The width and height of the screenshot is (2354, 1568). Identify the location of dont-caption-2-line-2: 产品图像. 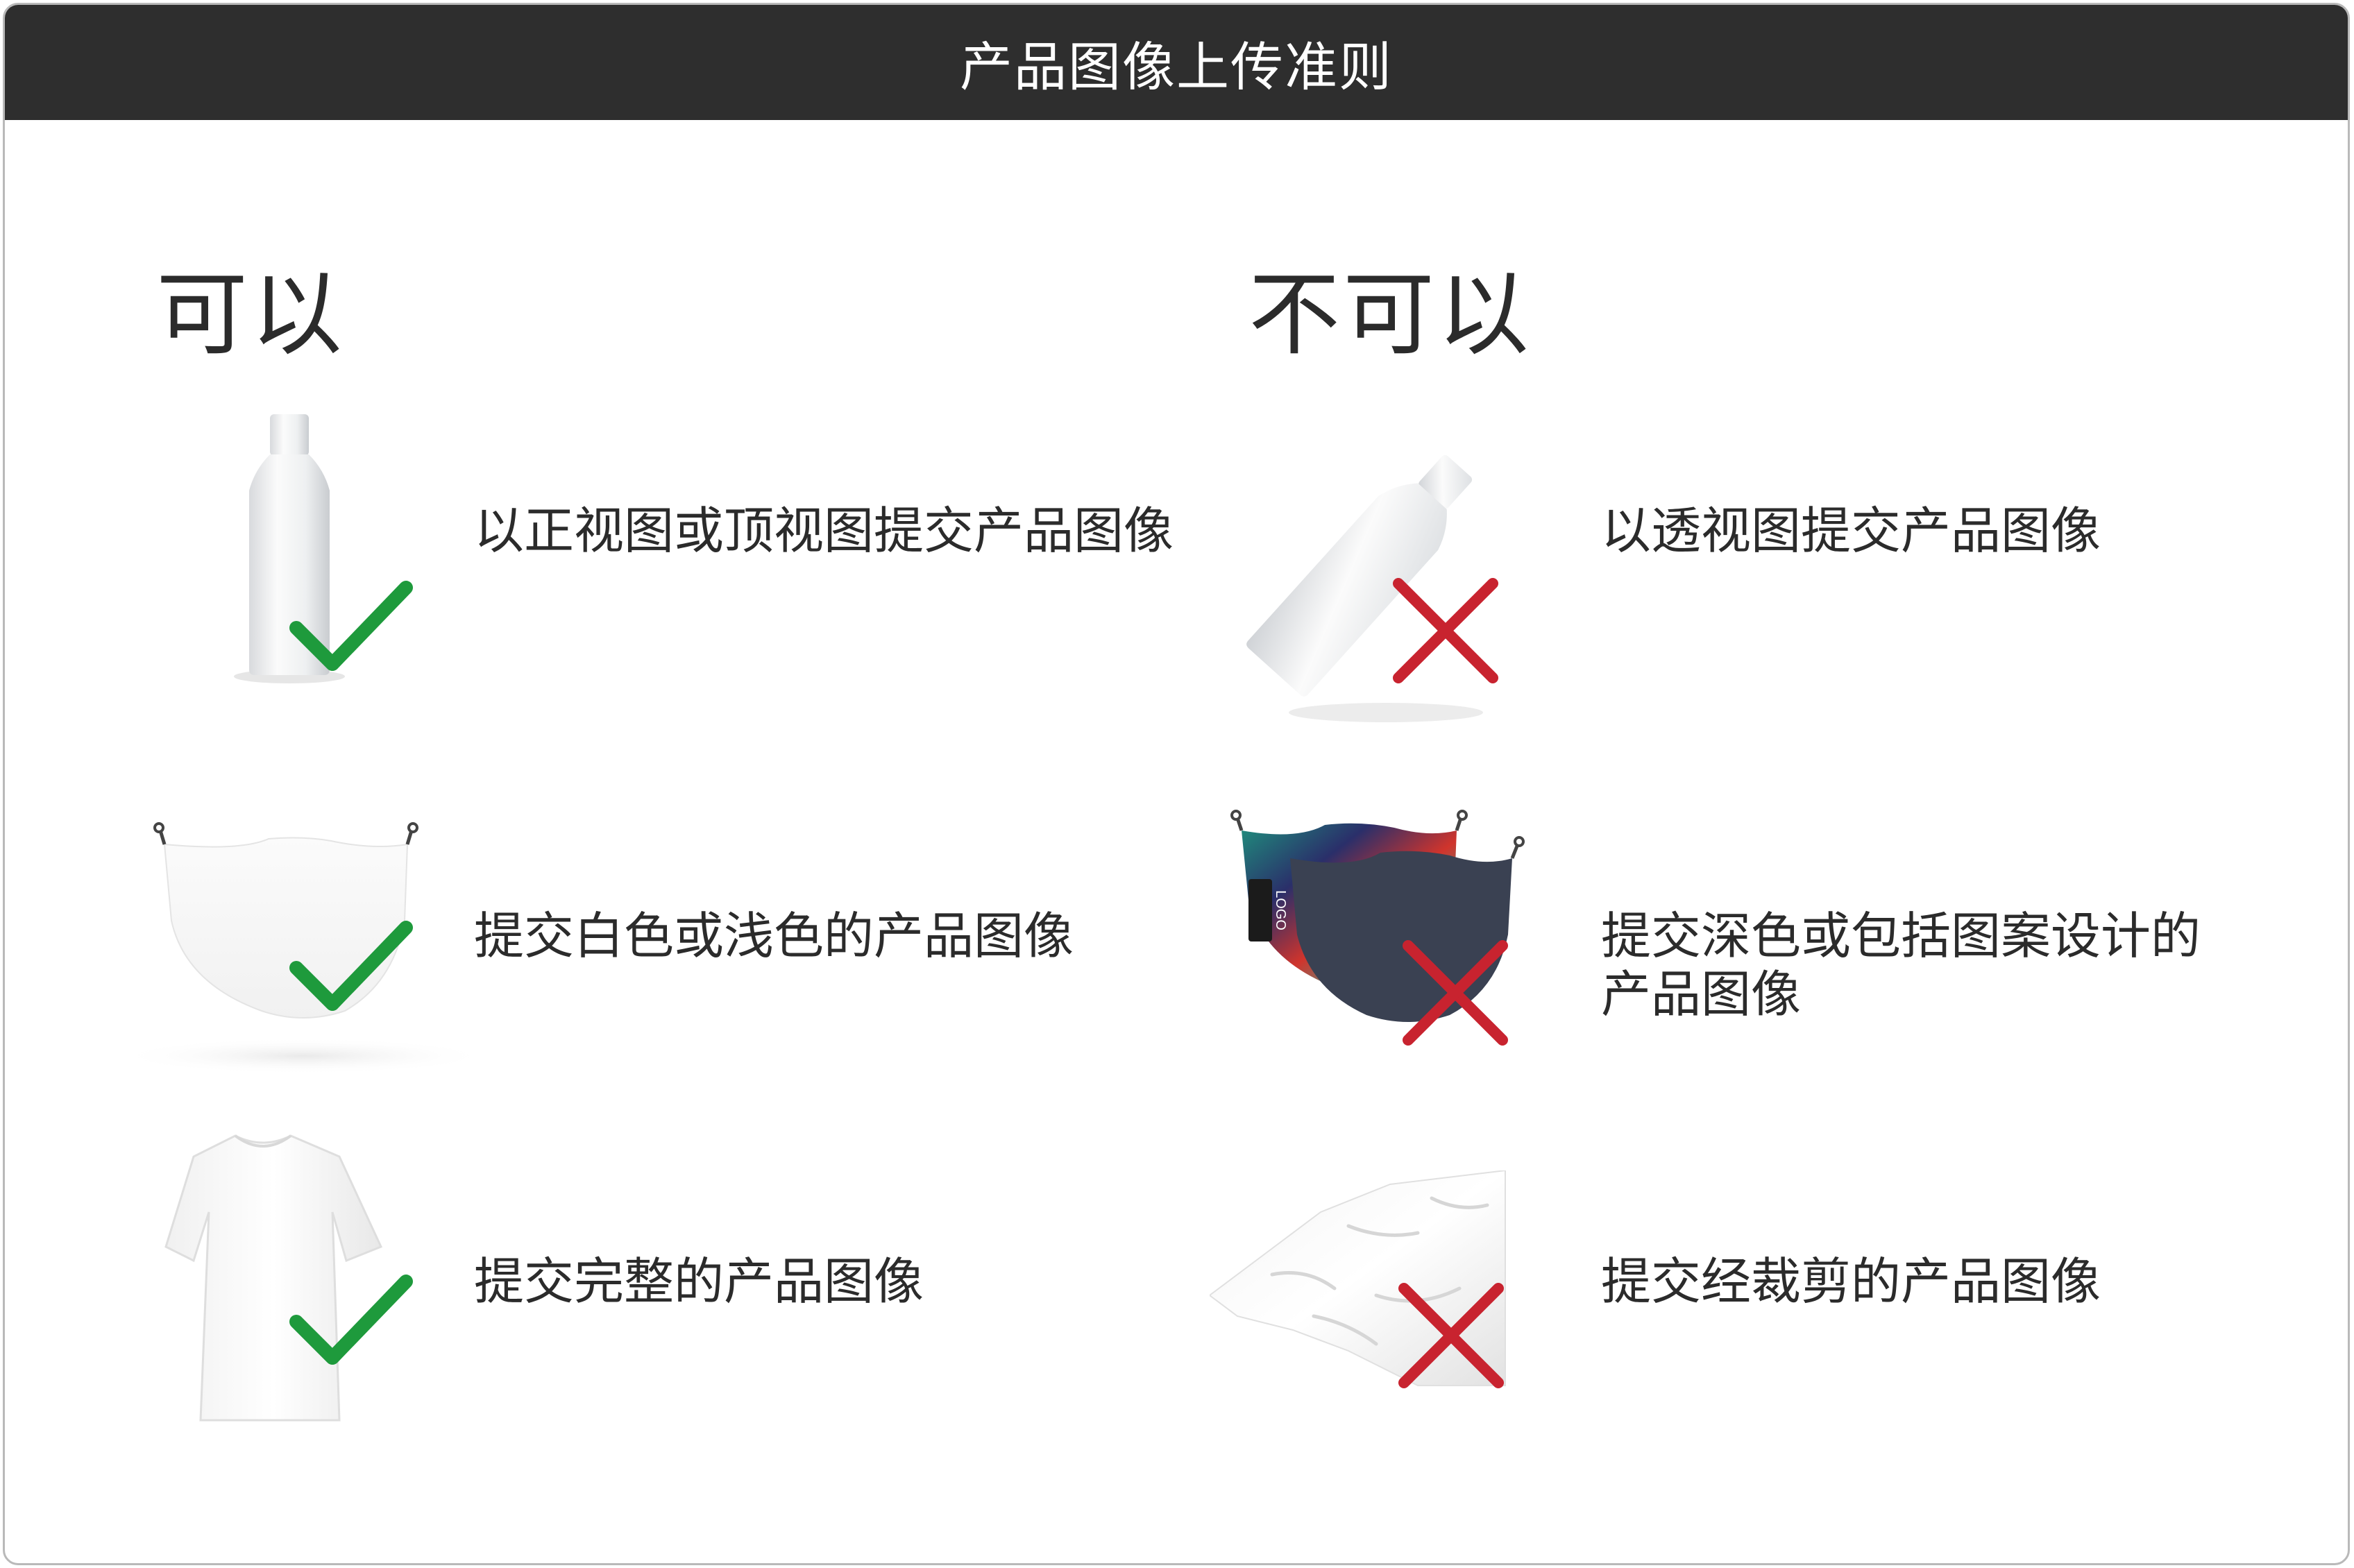
(1701, 994).